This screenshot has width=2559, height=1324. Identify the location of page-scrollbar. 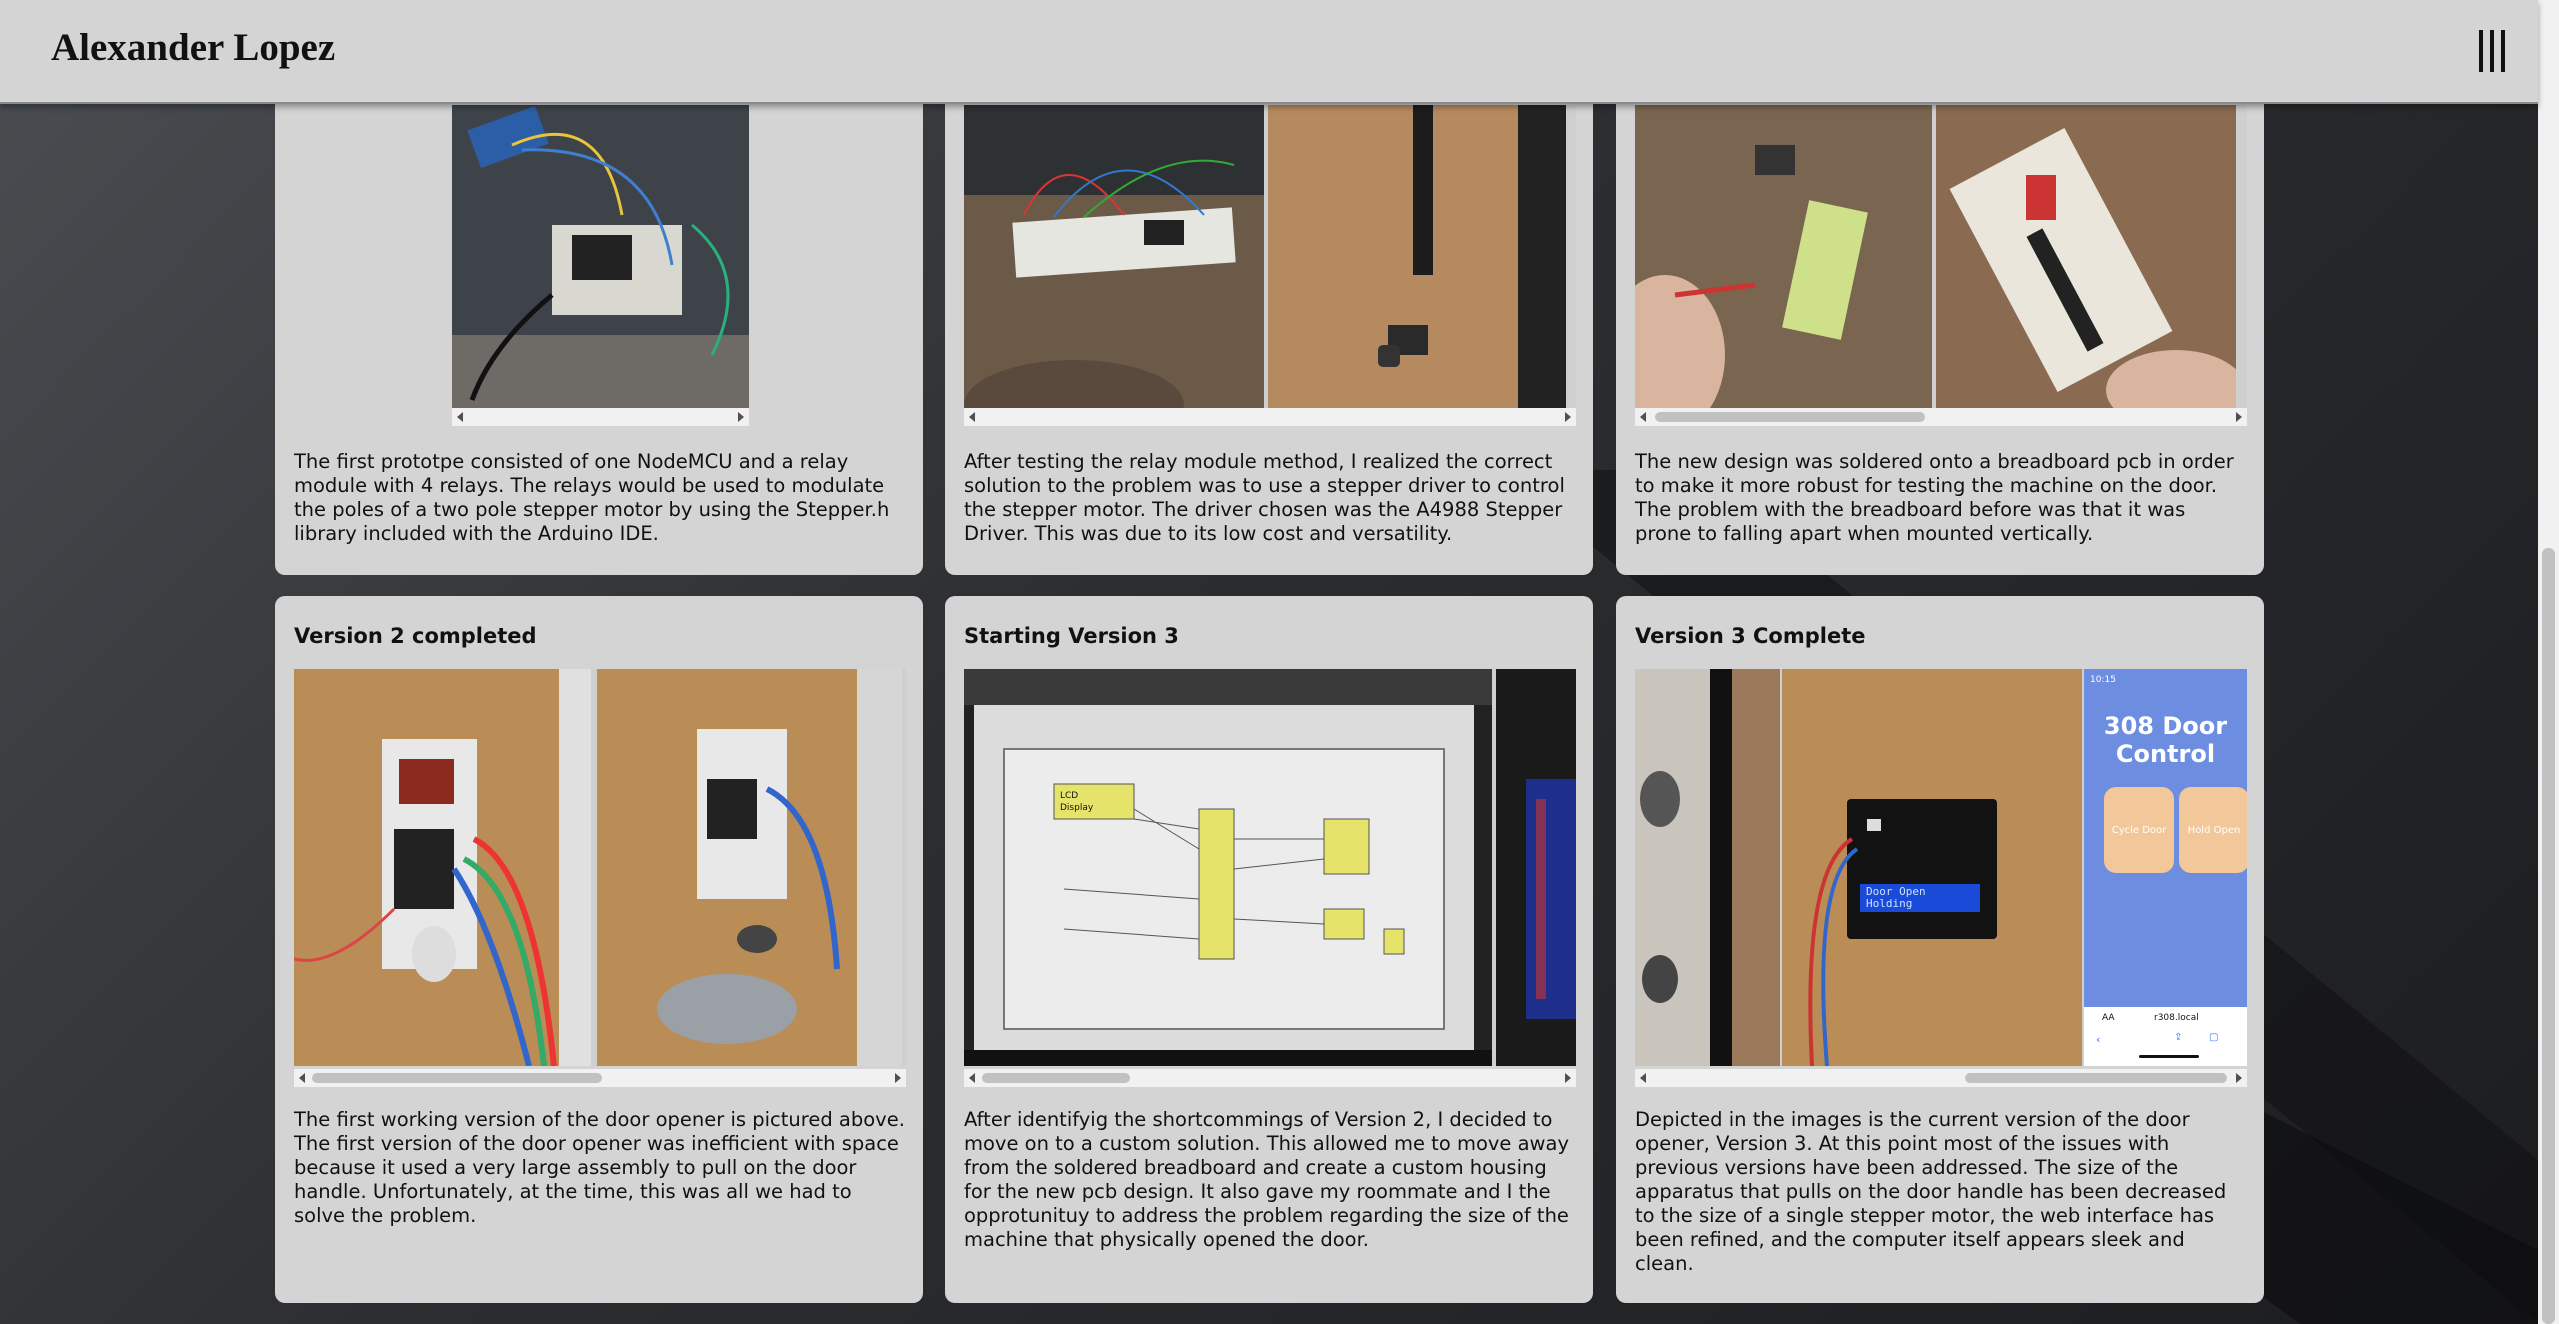
(2548, 662).